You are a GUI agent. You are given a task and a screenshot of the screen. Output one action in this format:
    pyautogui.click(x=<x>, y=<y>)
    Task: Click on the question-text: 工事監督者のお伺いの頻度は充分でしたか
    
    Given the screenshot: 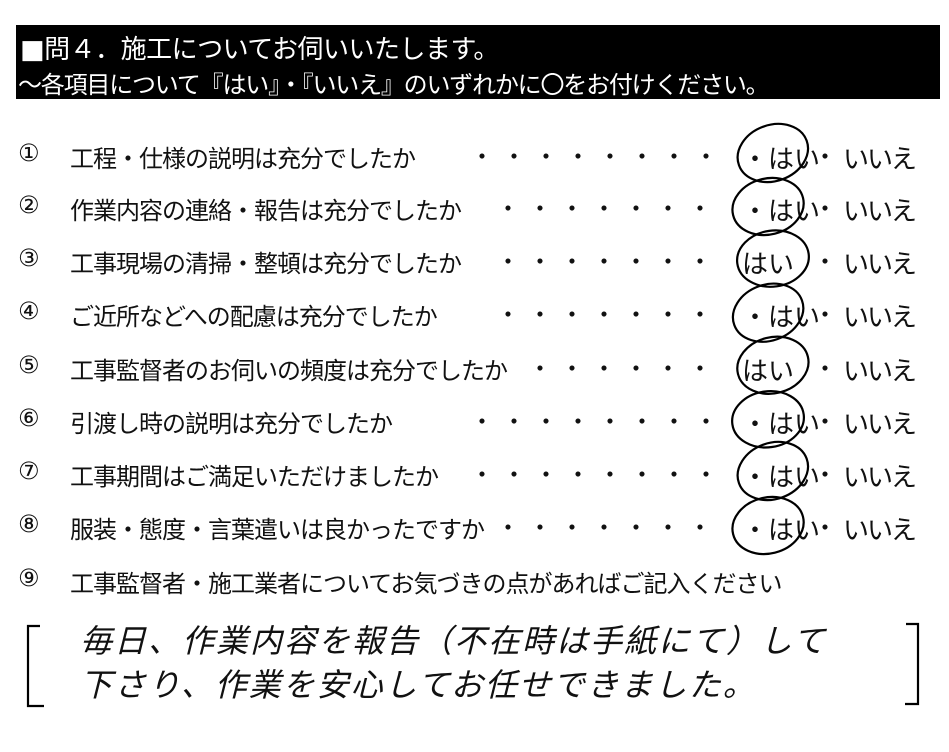 What is the action you would take?
    pyautogui.click(x=289, y=371)
    